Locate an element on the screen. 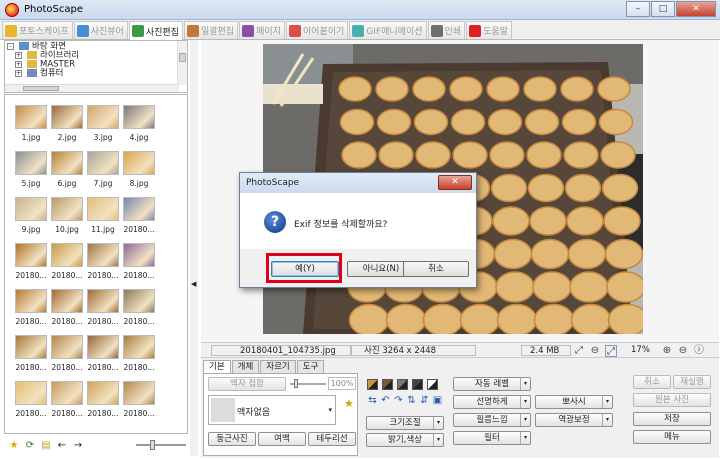 The image size is (720, 460). folder-tree-vertical-scrollbar is located at coordinates (182, 63).